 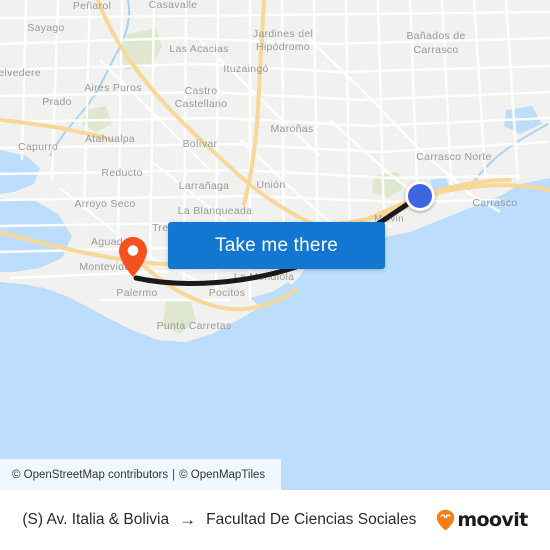 I want to click on map-label: Carrasco Norte, so click(x=453, y=157).